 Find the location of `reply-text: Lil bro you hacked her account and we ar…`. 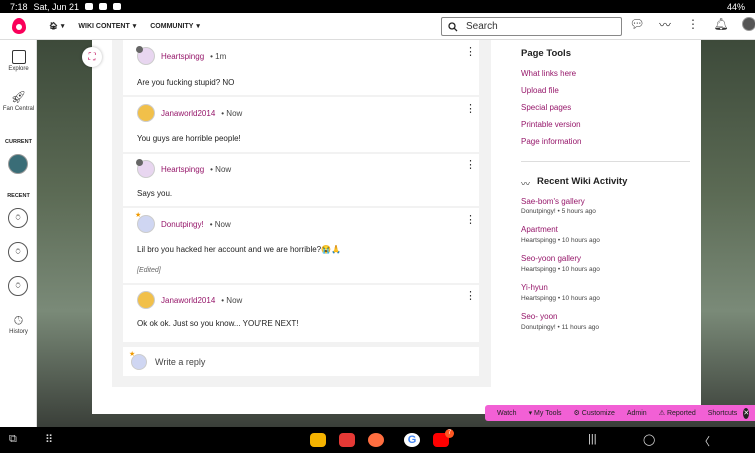

reply-text: Lil bro you hacked her account and we ar… is located at coordinates (239, 249).